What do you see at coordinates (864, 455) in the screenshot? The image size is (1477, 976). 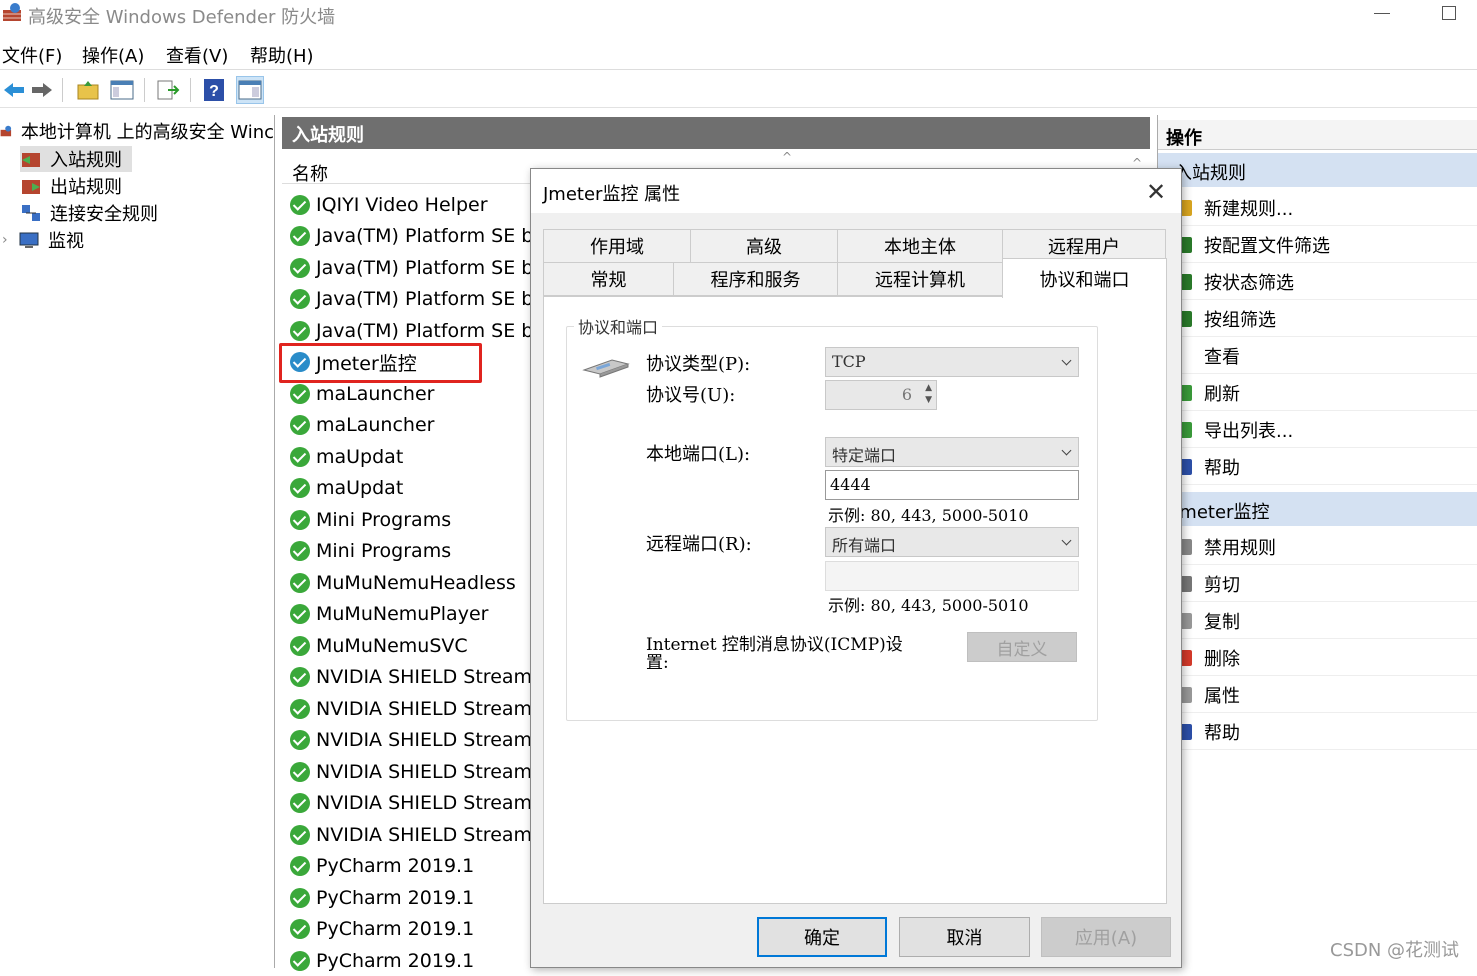 I see `local-port-value: 特定端口` at bounding box center [864, 455].